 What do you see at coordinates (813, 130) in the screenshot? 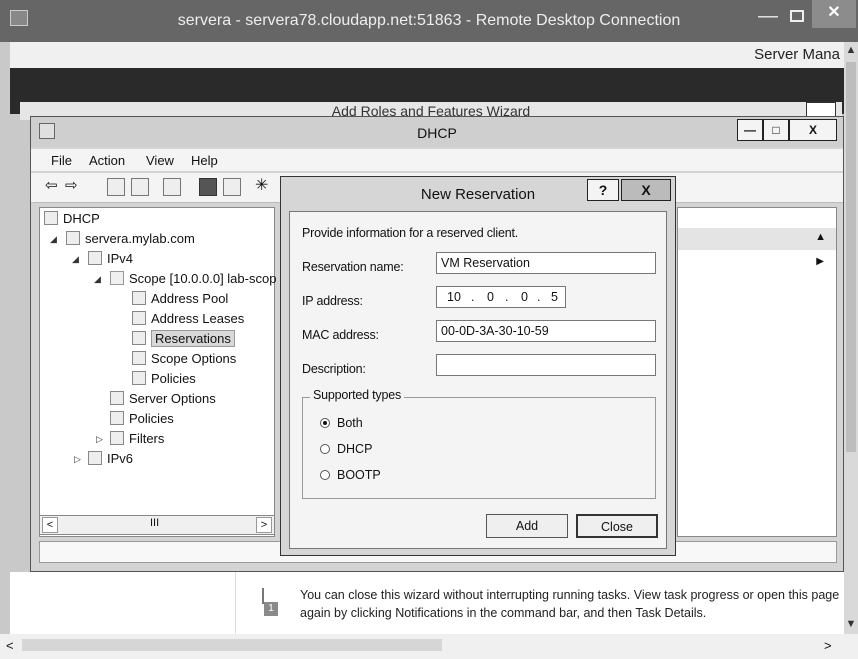
I see `dhcp-close-button: X` at bounding box center [813, 130].